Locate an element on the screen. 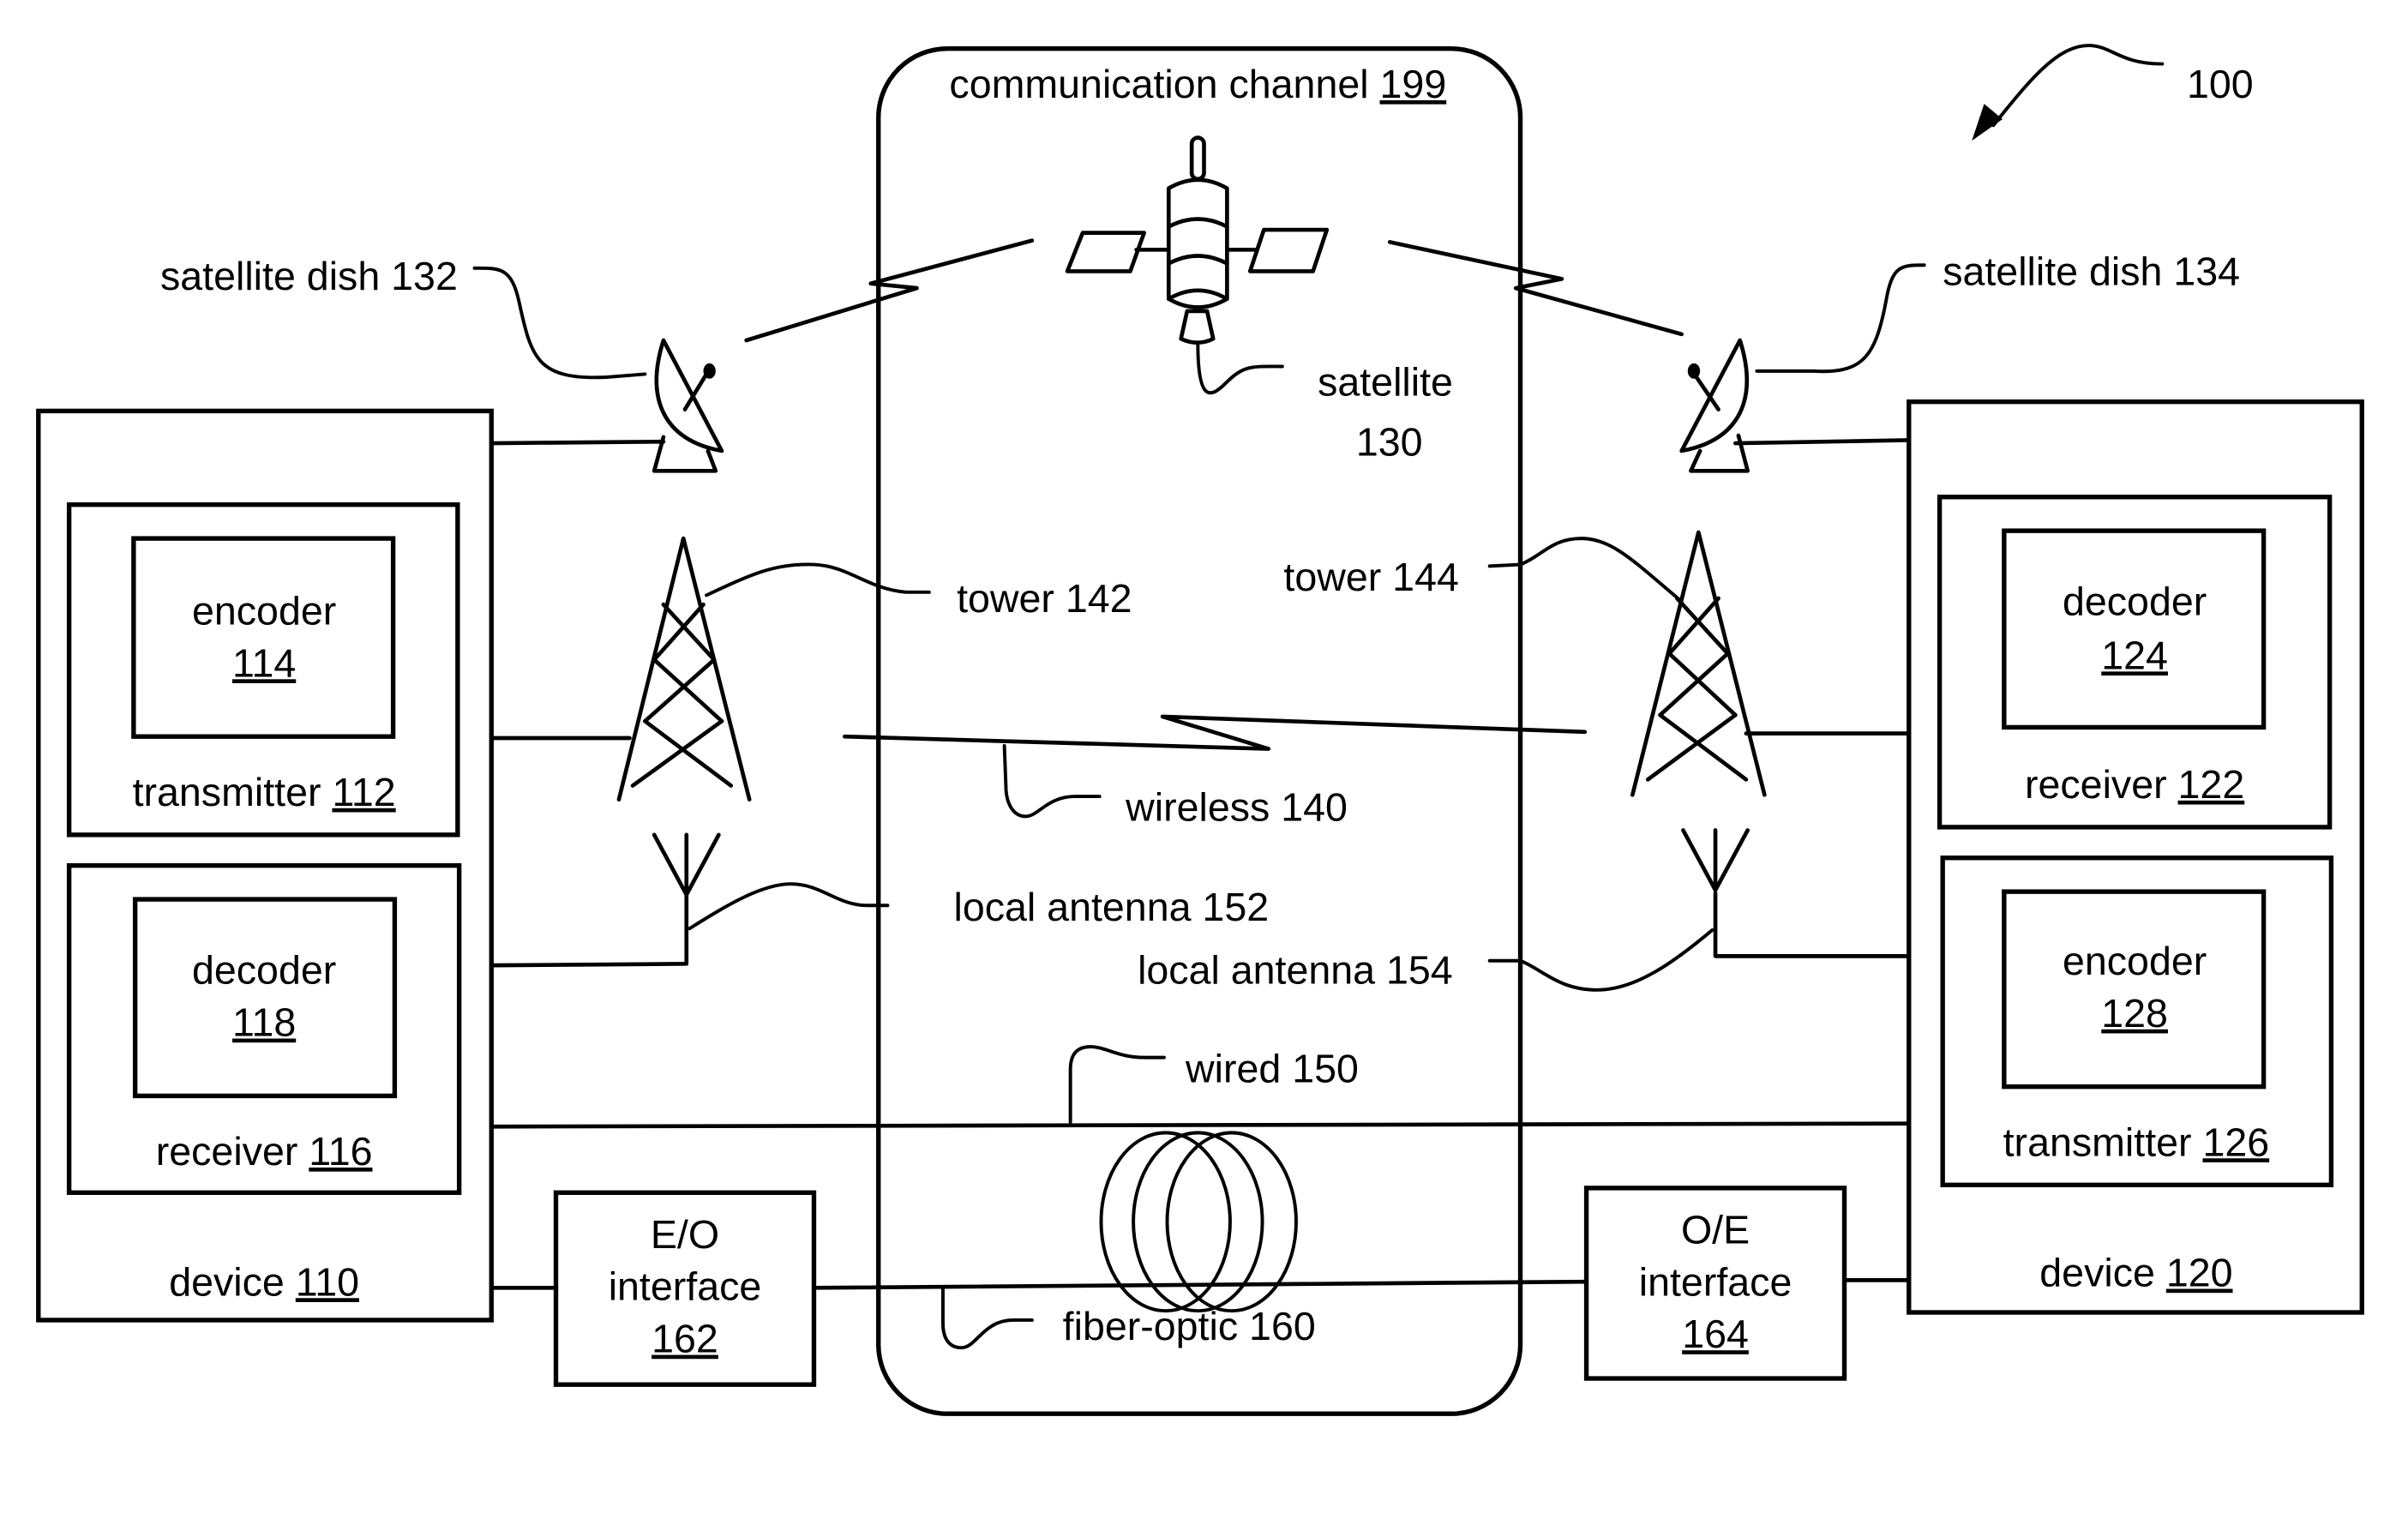 This screenshot has width=2408, height=1513. oe-interface-164: O/E interface 164 is located at coordinates (1715, 1283).